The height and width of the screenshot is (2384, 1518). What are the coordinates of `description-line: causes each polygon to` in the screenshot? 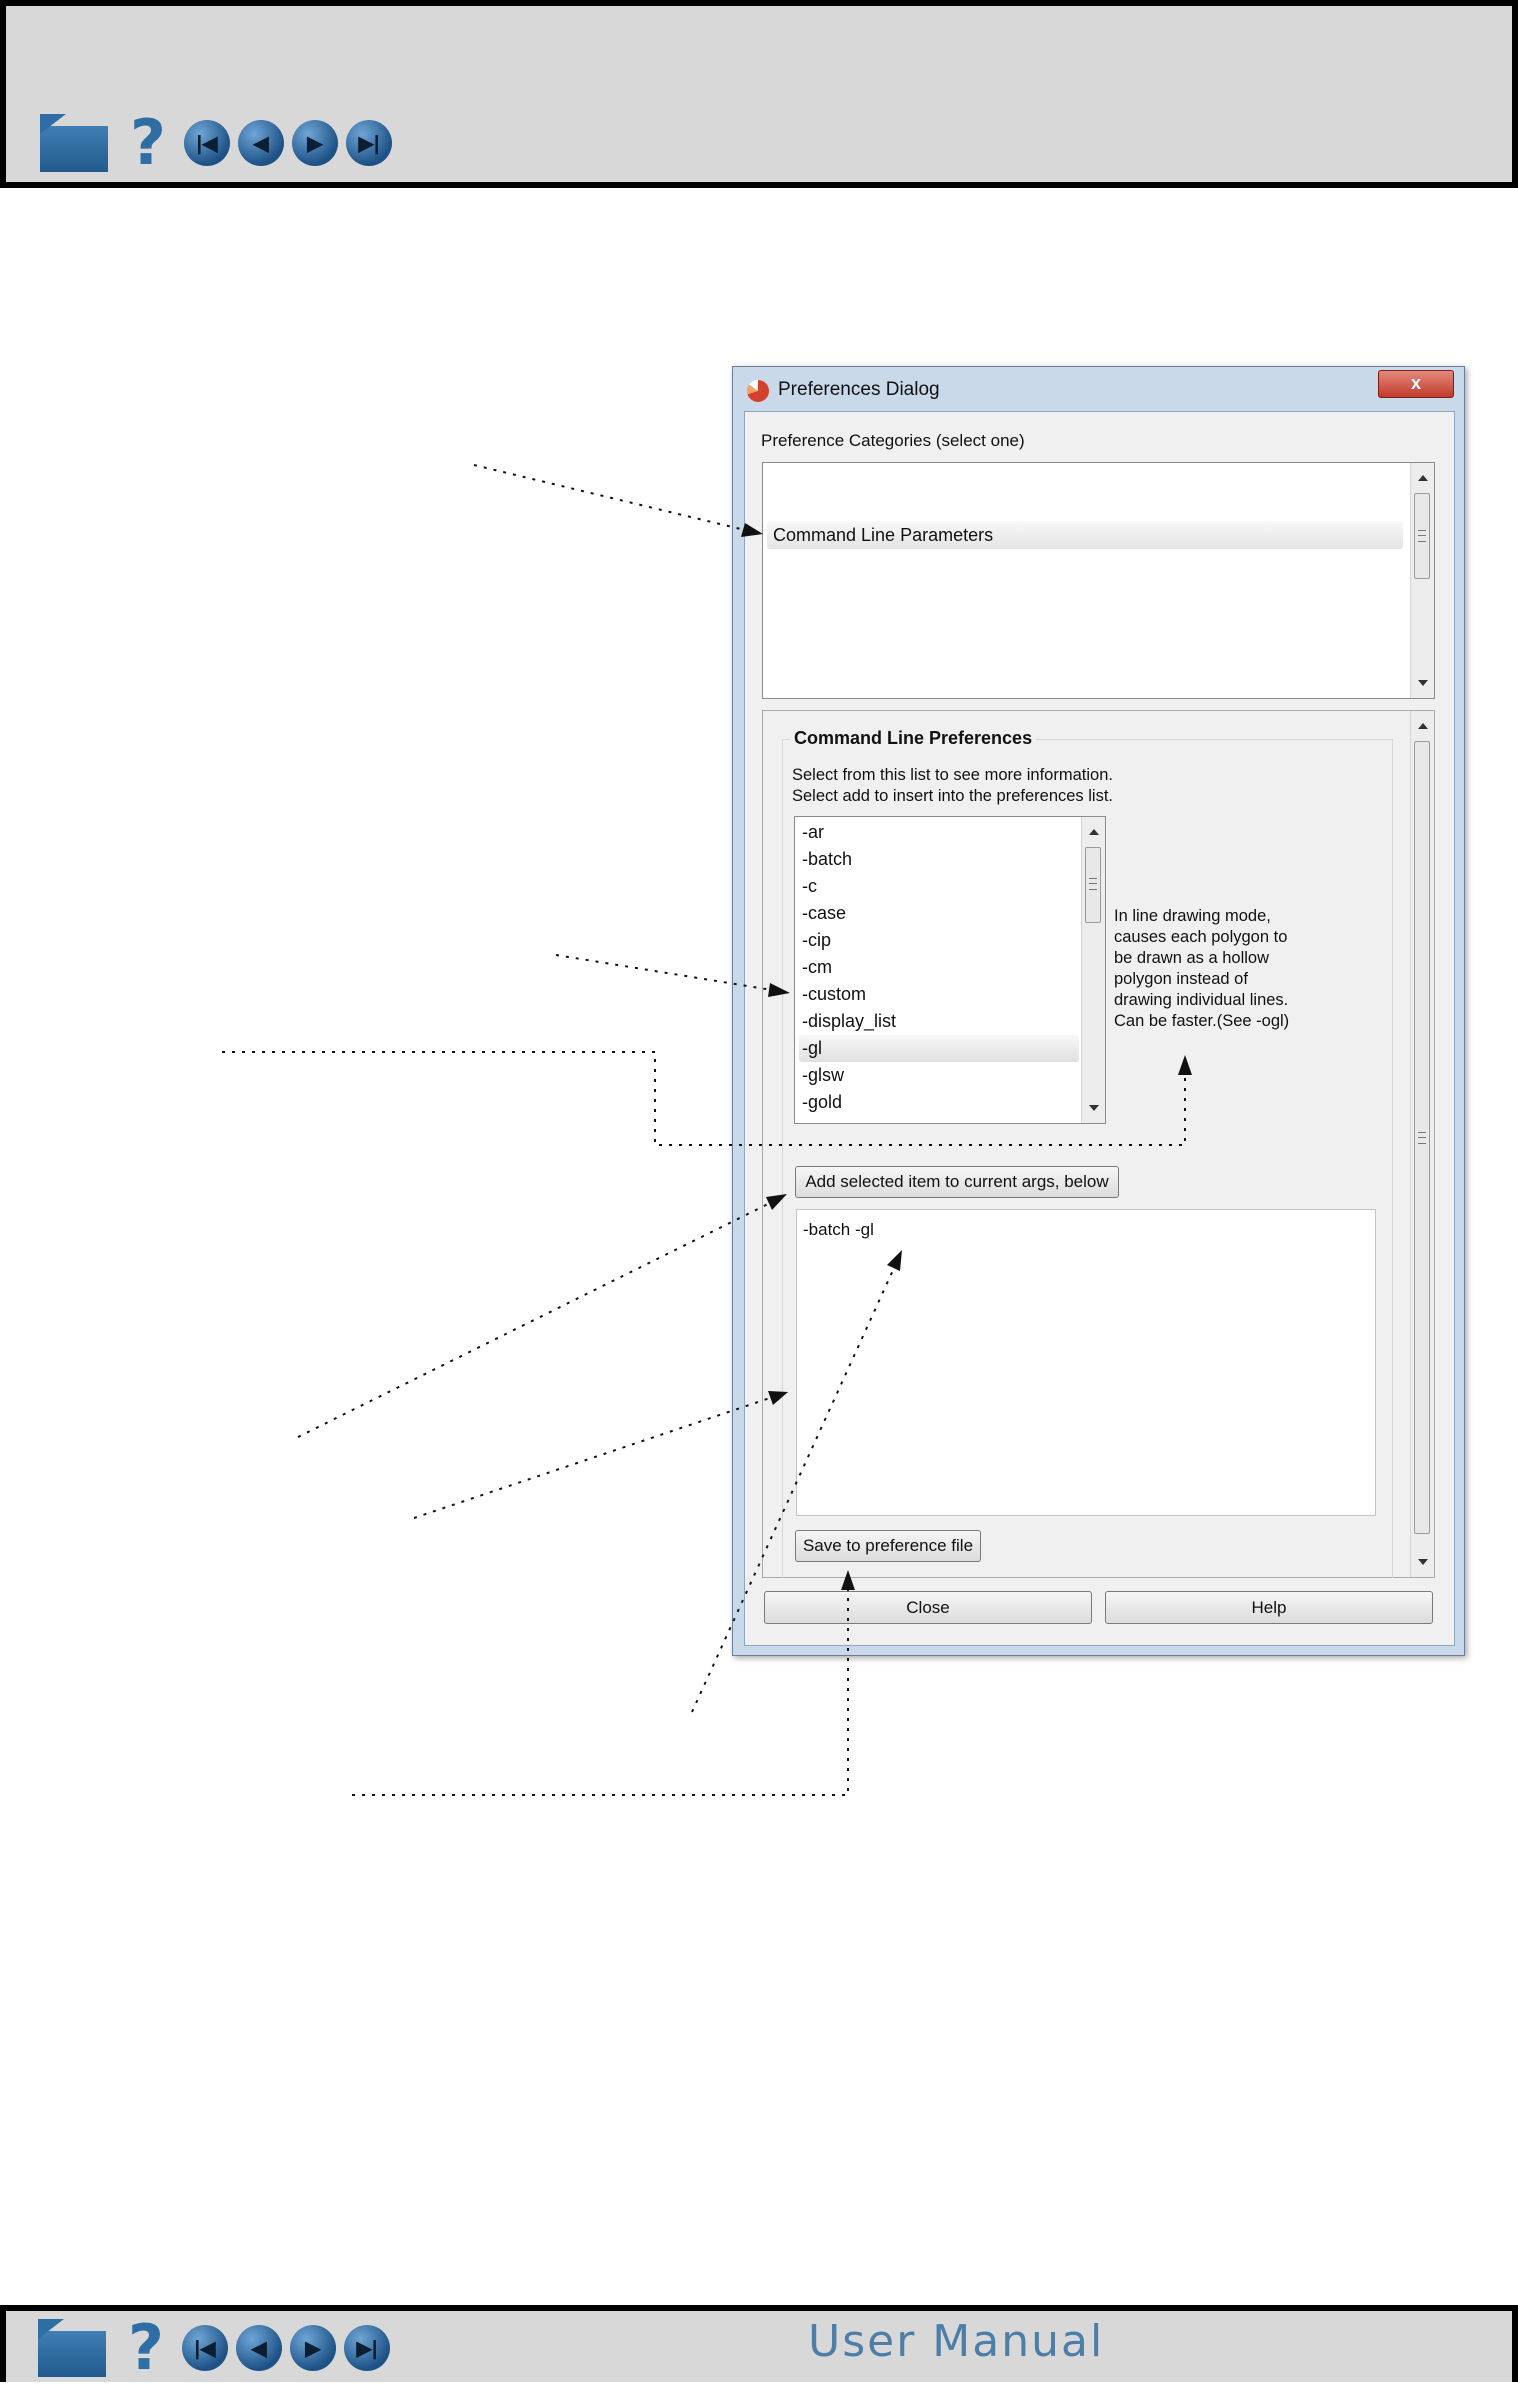 It's located at (1201, 937).